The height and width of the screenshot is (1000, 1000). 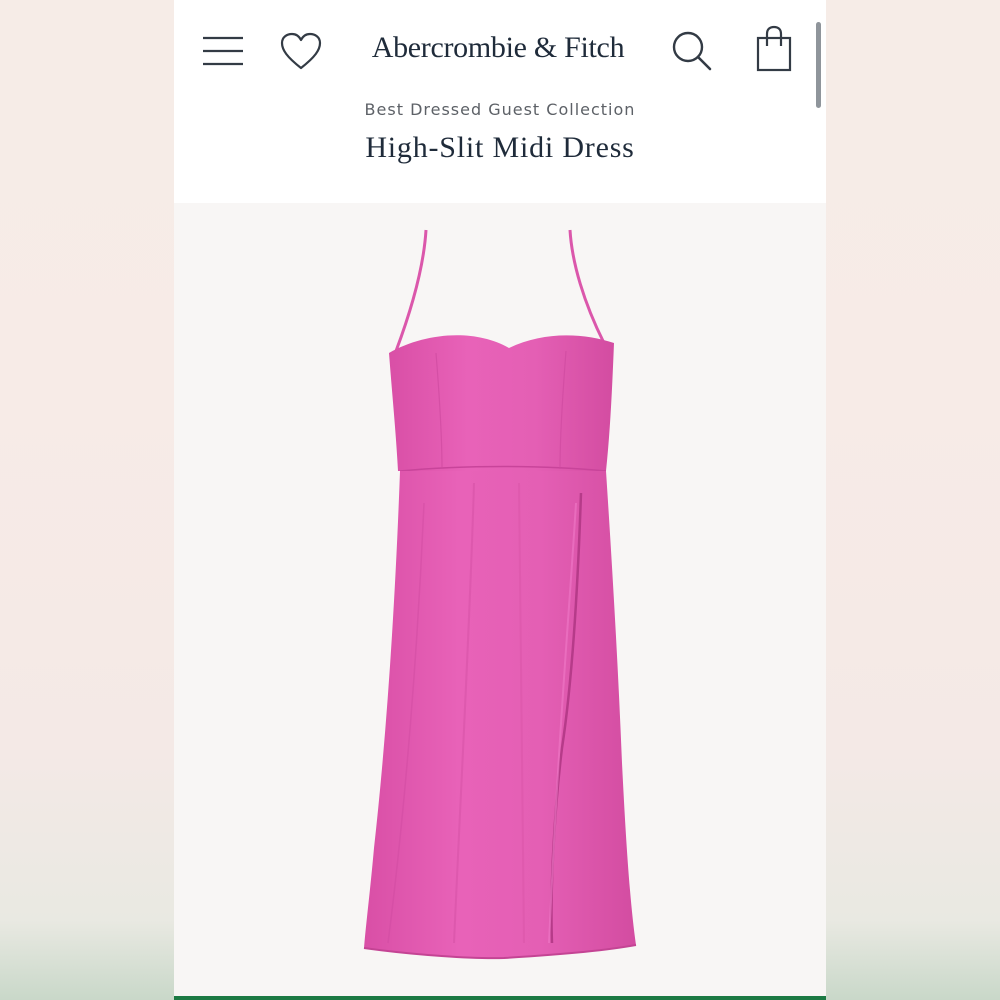 I want to click on shopping-bag-icon, so click(x=774, y=48).